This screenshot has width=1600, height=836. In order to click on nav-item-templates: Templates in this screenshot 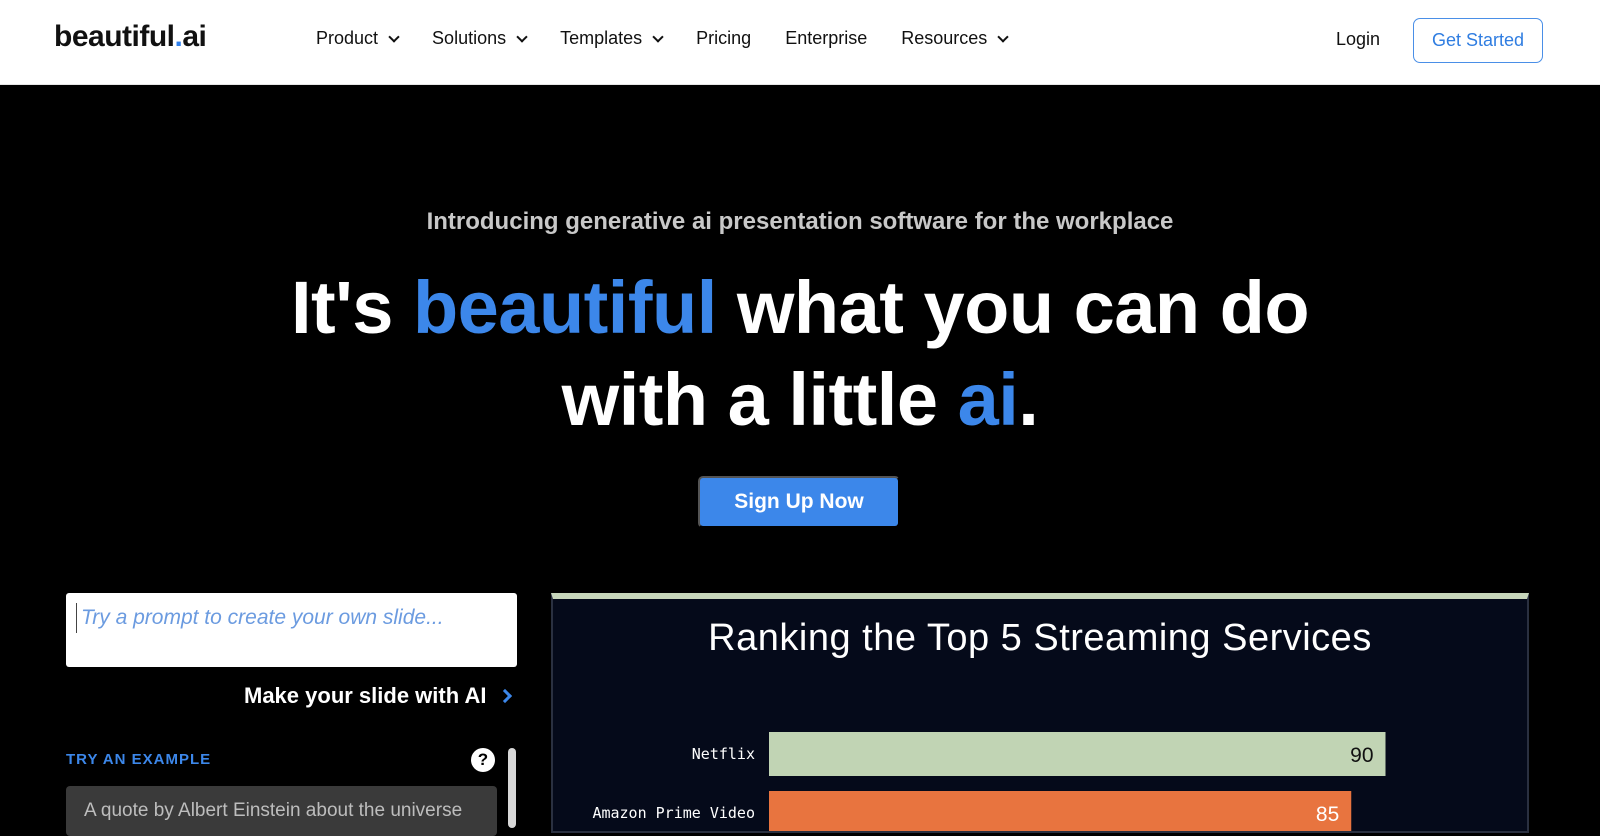, I will do `click(612, 38)`.